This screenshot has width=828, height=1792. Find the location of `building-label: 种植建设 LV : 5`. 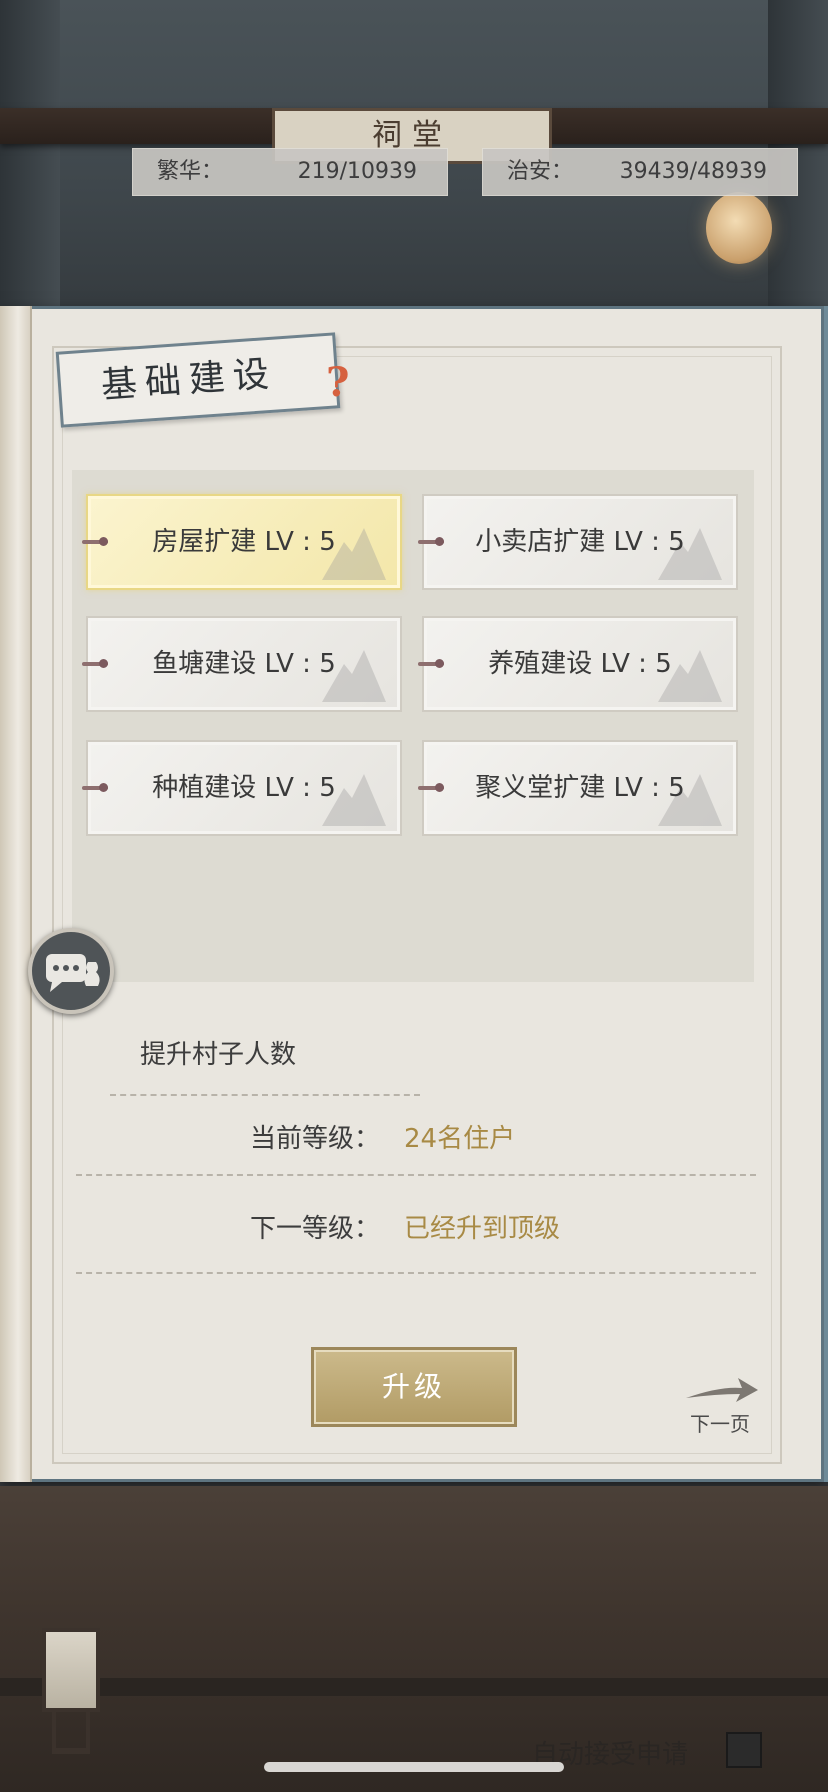

building-label: 种植建设 LV : 5 is located at coordinates (244, 788).